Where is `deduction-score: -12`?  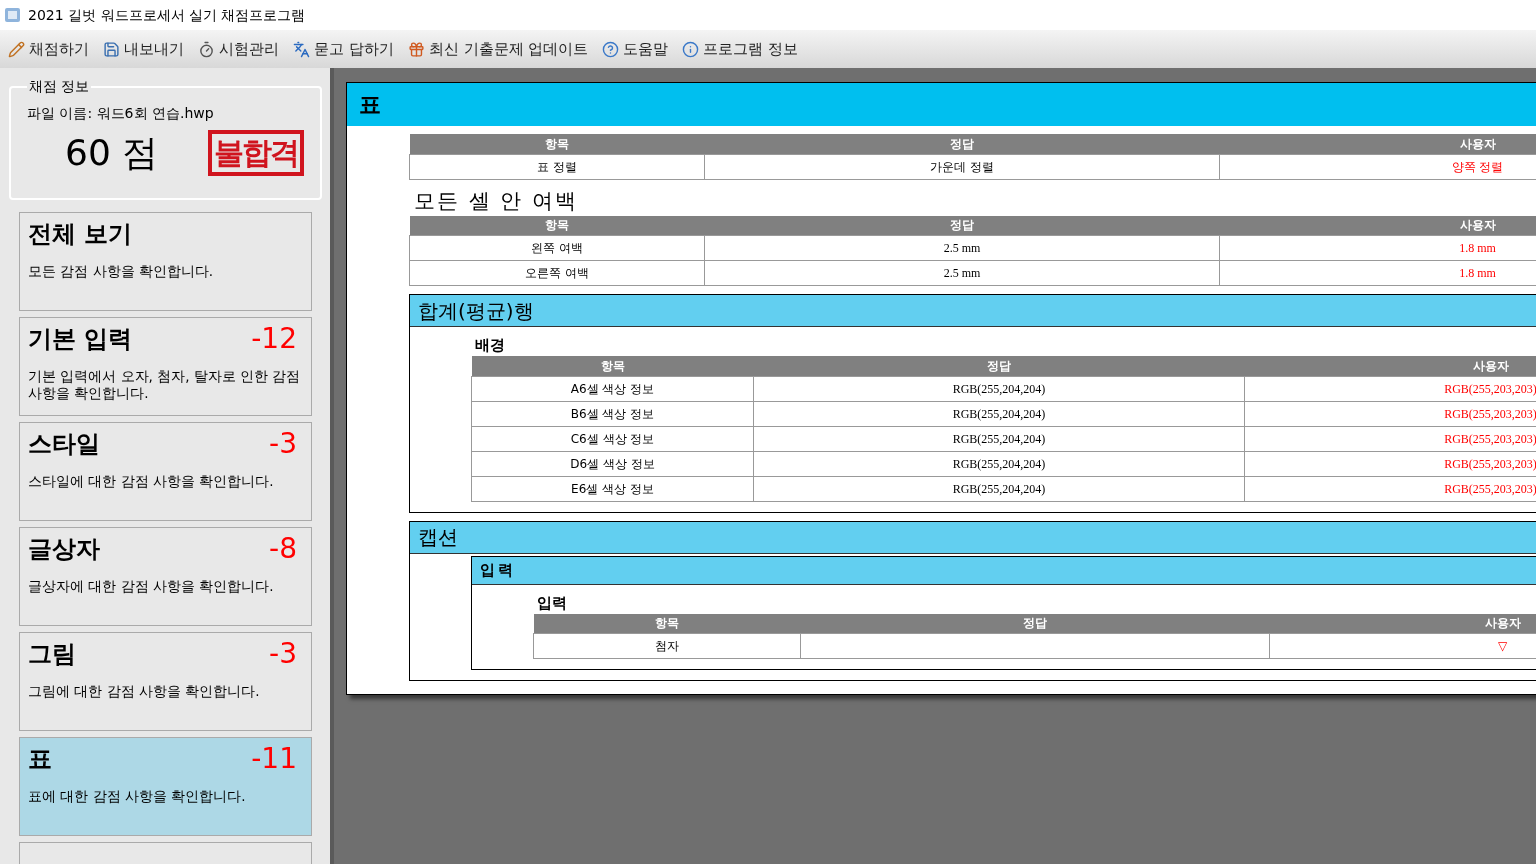
deduction-score: -12 is located at coordinates (274, 339).